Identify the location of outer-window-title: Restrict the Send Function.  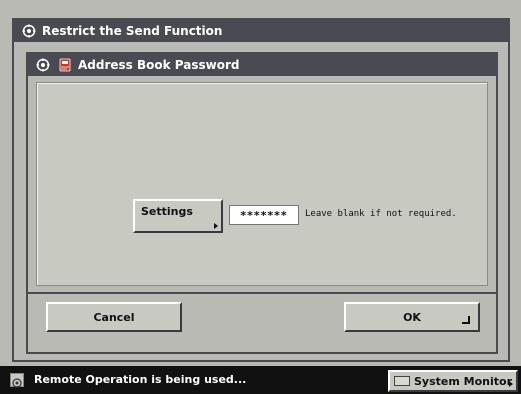
(132, 31).